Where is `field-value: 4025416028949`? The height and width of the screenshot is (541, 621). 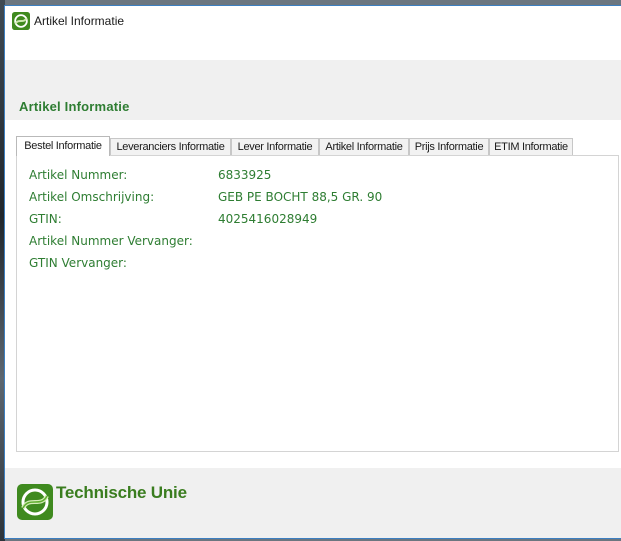
field-value: 4025416028949 is located at coordinates (268, 219).